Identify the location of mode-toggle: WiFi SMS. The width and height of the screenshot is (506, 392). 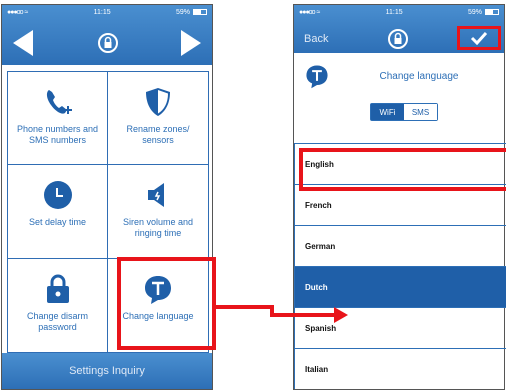
(404, 112).